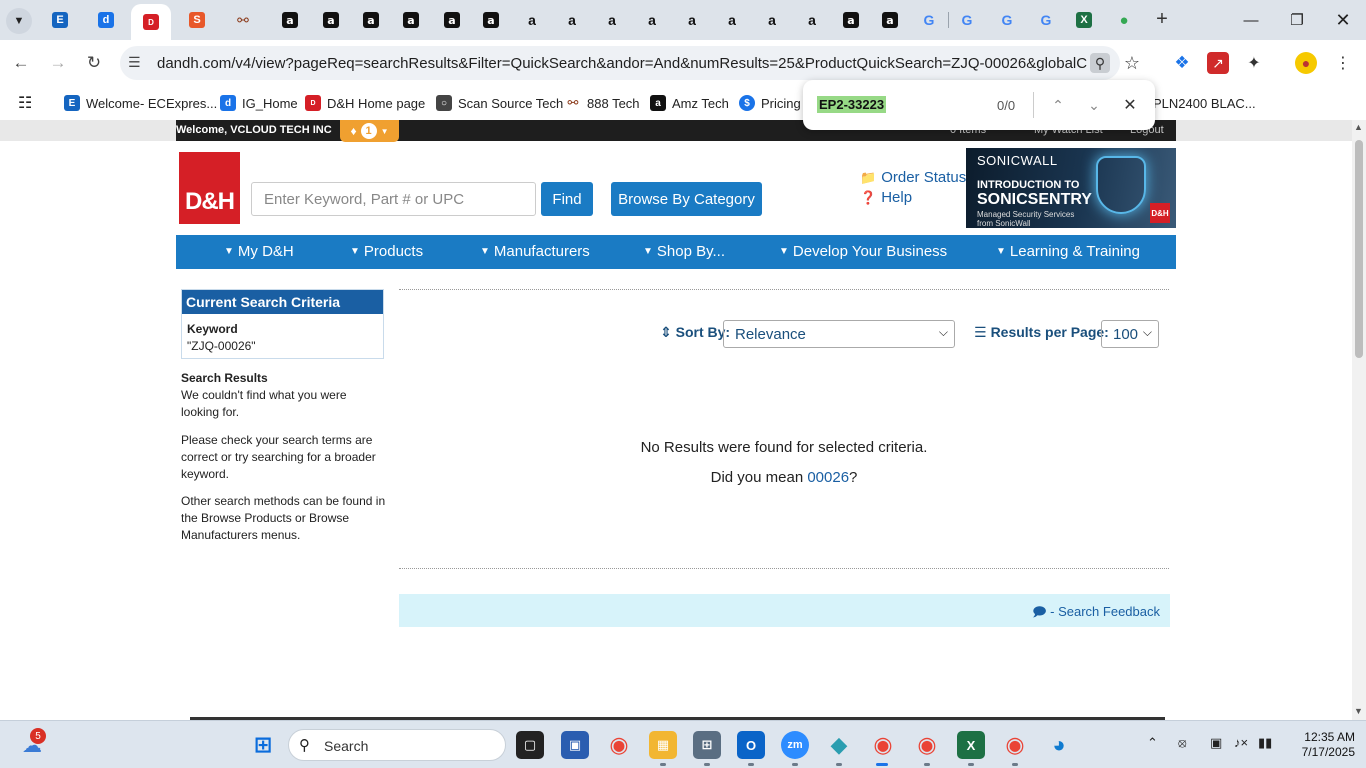 This screenshot has width=1366, height=768. What do you see at coordinates (572, 20) in the screenshot?
I see `tab-amazon-8: a` at bounding box center [572, 20].